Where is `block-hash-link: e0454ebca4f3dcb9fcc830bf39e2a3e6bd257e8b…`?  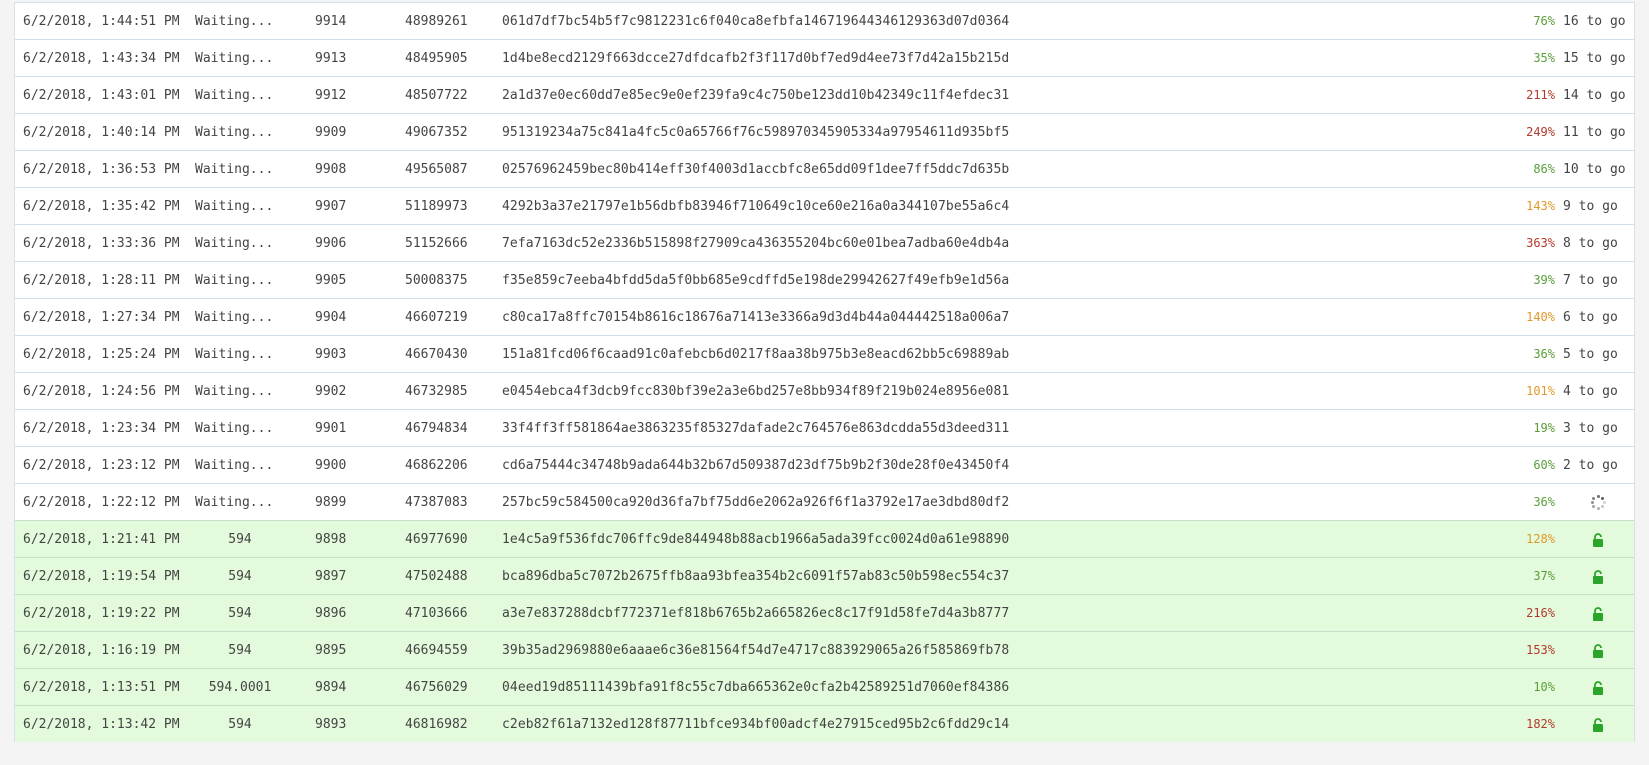
block-hash-link: e0454ebca4f3dcb9fcc830bf39e2a3e6bd257e8b… is located at coordinates (755, 391).